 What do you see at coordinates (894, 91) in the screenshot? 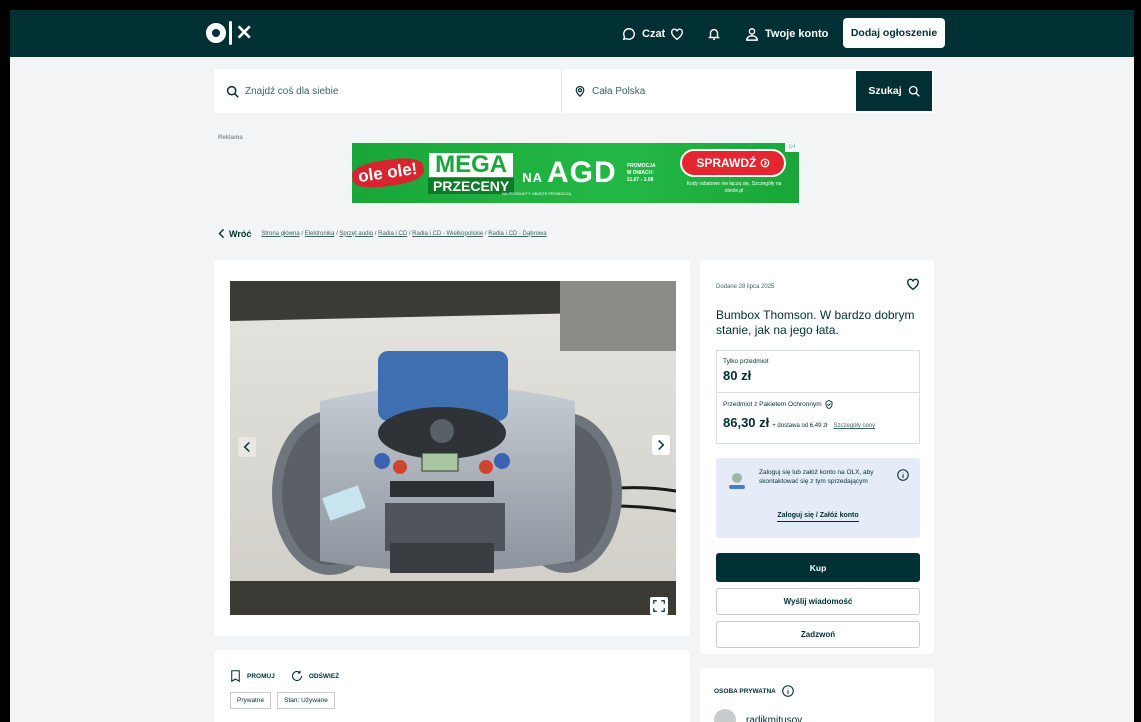
I see `search-button: Szukaj` at bounding box center [894, 91].